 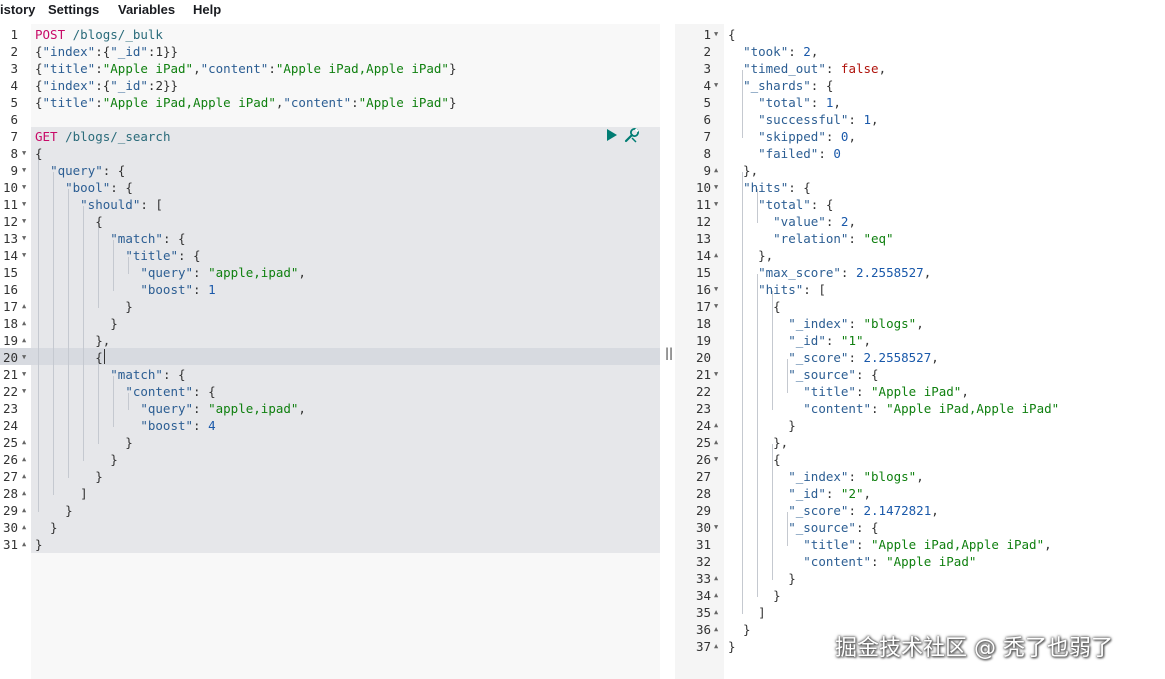 I want to click on line-number: 20, so click(x=10, y=357).